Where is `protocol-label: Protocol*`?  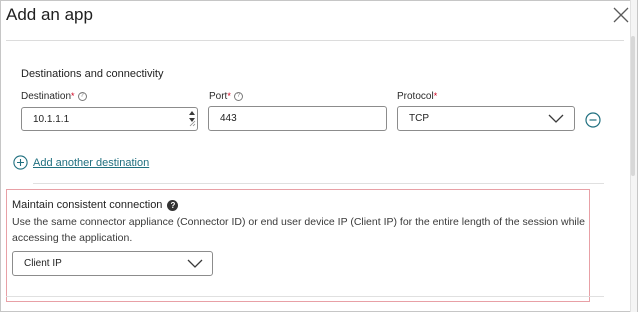
protocol-label: Protocol* is located at coordinates (417, 96).